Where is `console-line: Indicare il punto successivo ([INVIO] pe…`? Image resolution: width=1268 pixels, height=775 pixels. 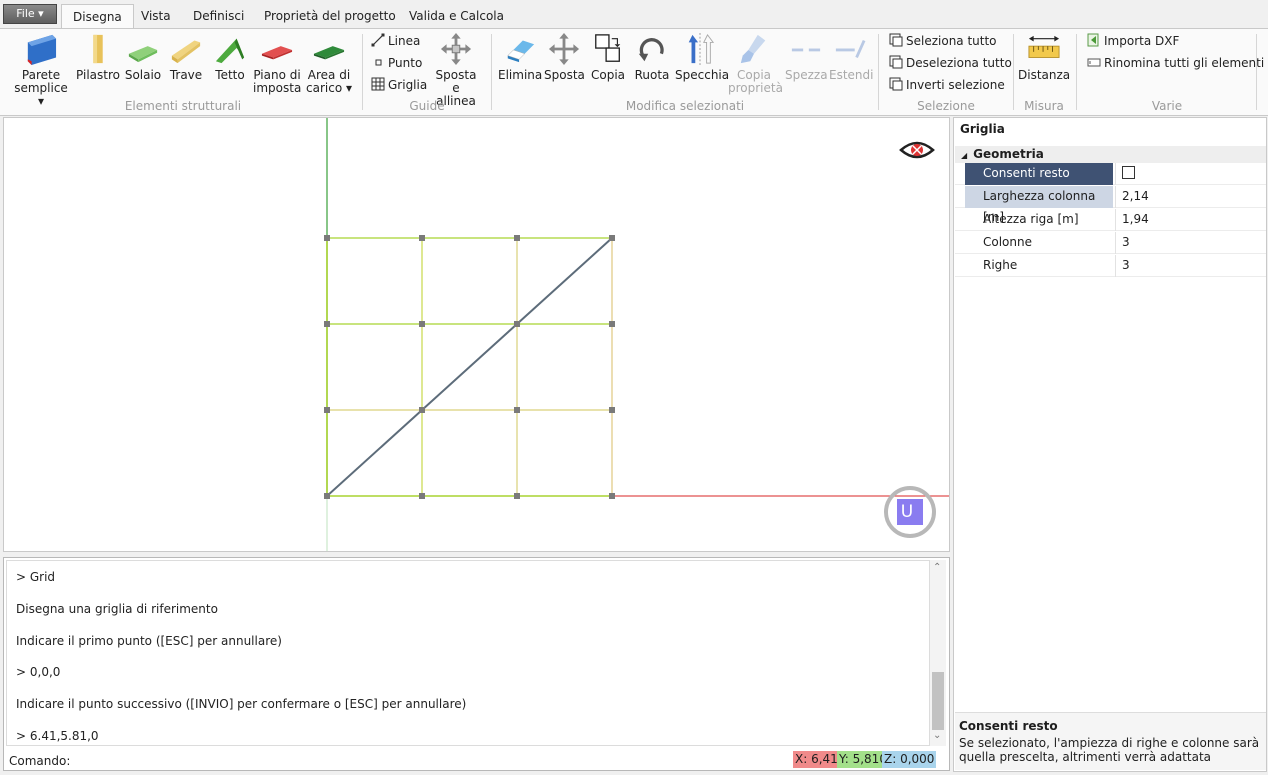 console-line: Indicare il punto successivo ([INVIO] pe… is located at coordinates (241, 704).